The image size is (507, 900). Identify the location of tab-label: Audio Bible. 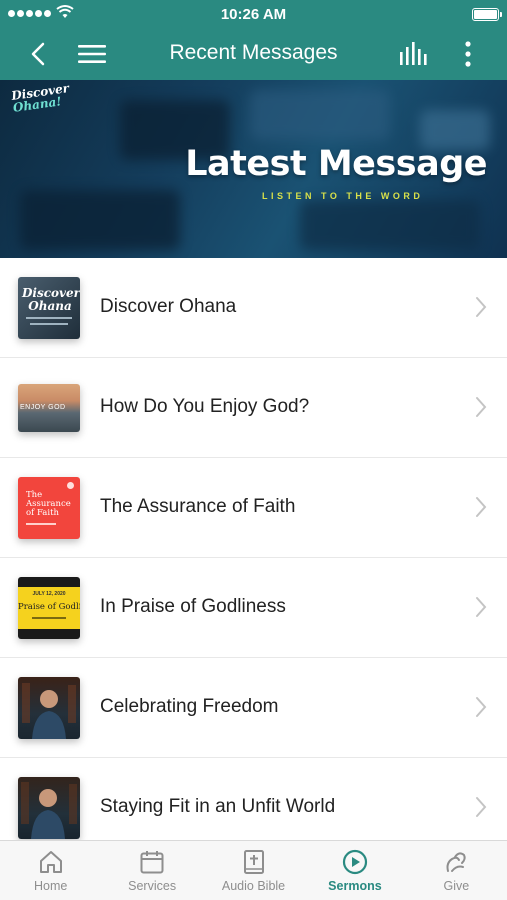
(253, 886).